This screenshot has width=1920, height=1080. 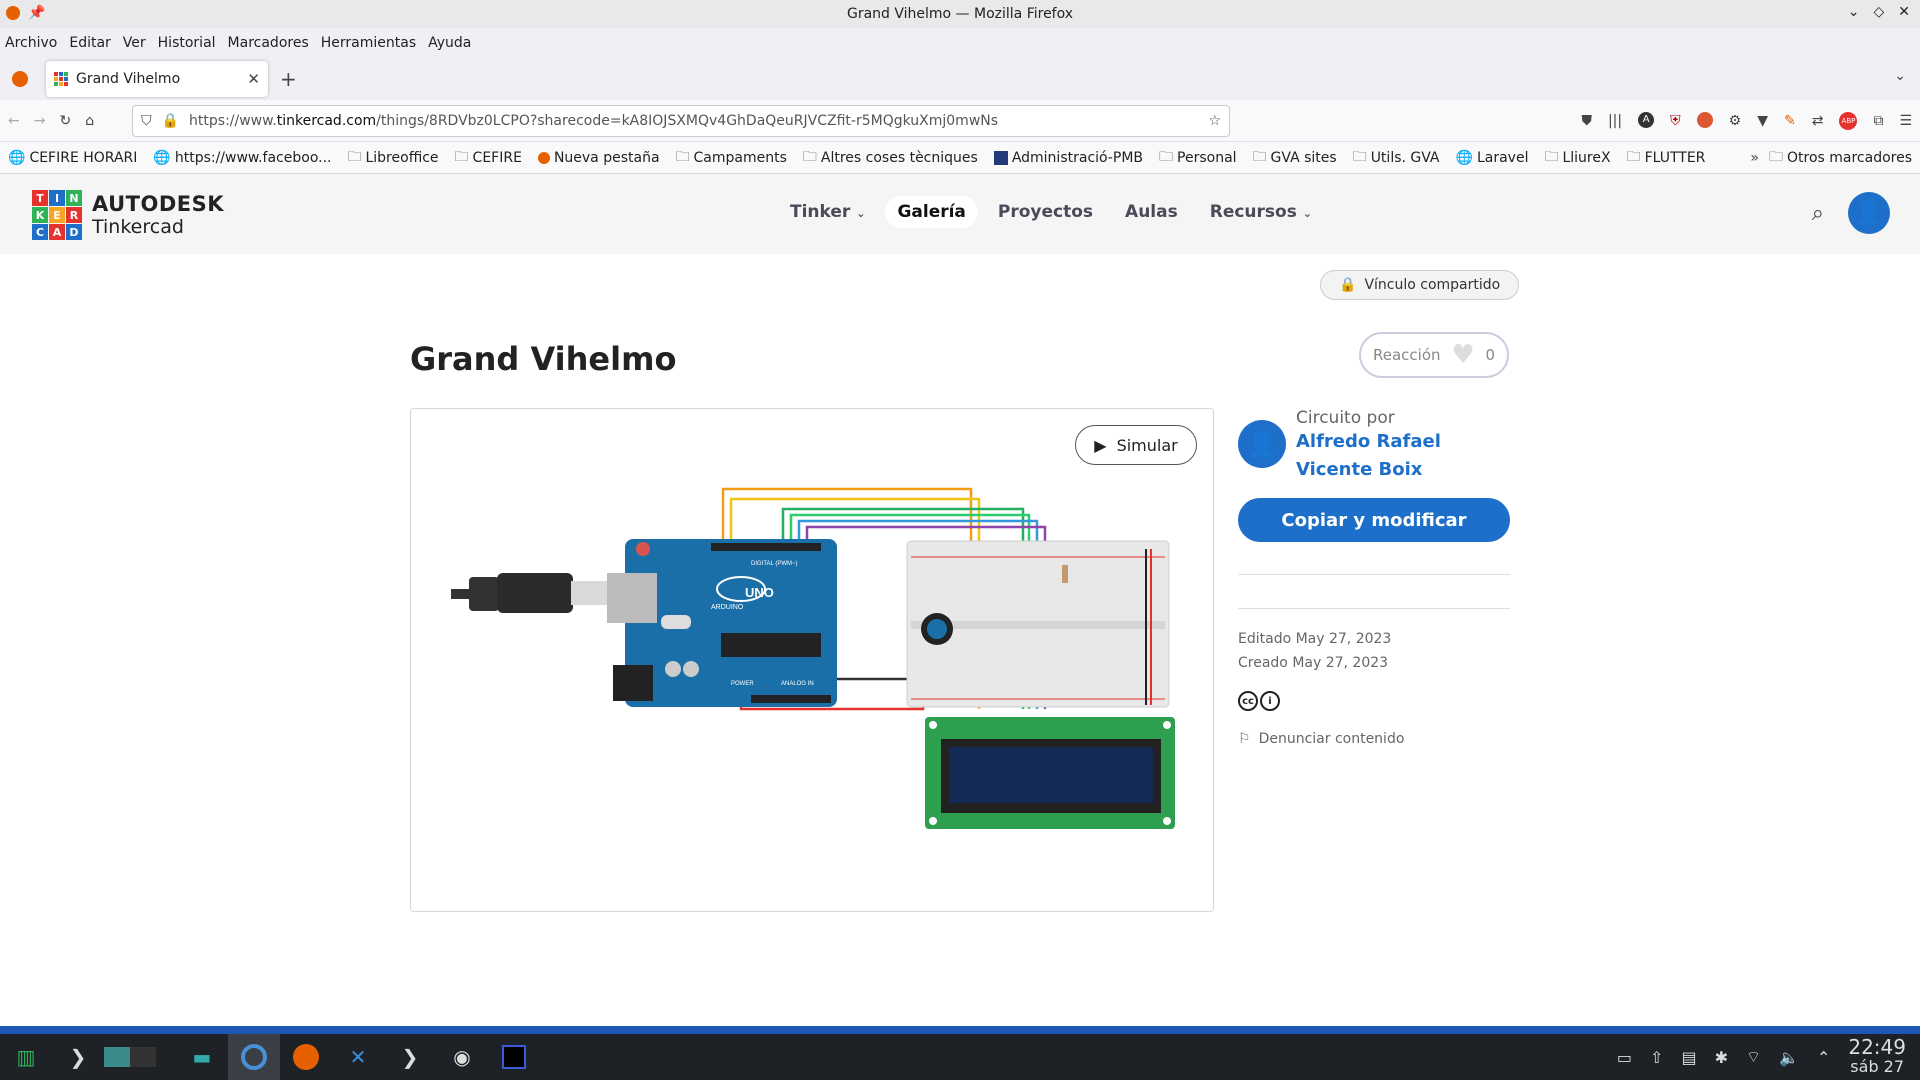 What do you see at coordinates (731, 158) in the screenshot?
I see `bookmark-item: 🗀 Campaments` at bounding box center [731, 158].